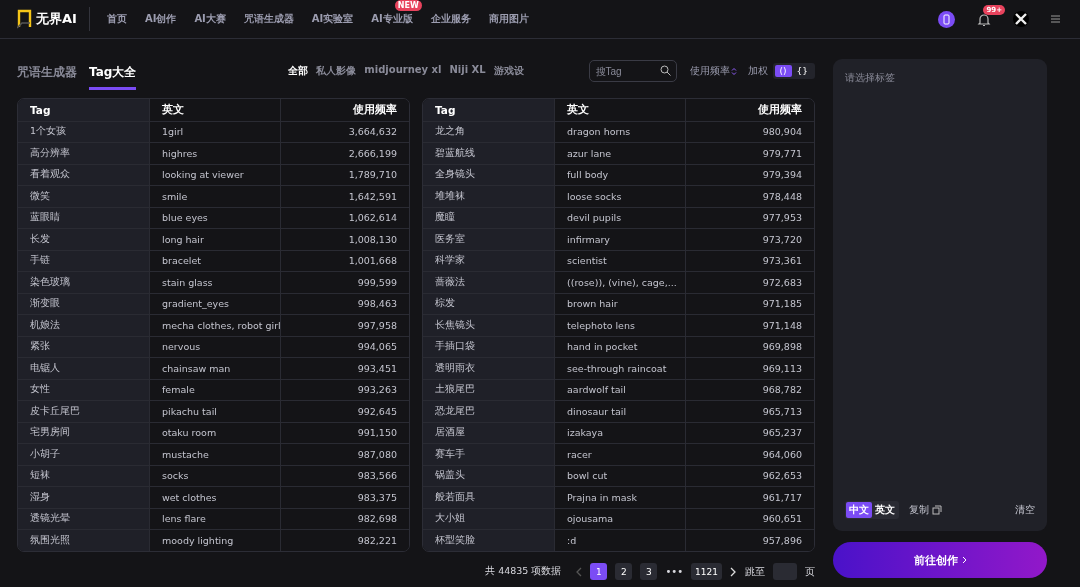 This screenshot has width=1080, height=587. I want to click on table-cell: 1个女孩, so click(83, 131).